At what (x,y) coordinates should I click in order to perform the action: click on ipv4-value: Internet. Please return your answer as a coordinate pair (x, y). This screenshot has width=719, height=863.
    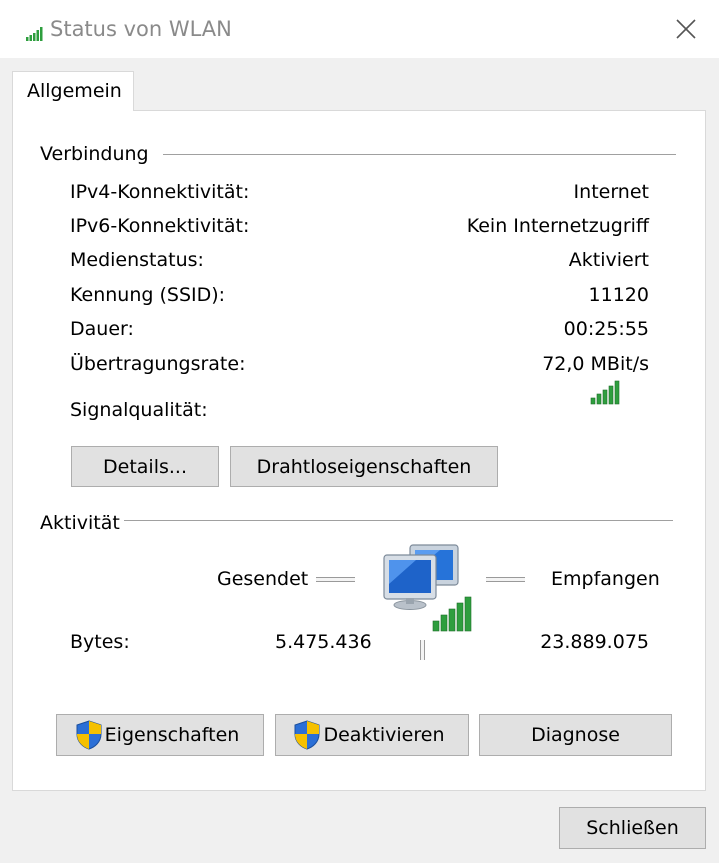
    Looking at the image, I should click on (611, 192).